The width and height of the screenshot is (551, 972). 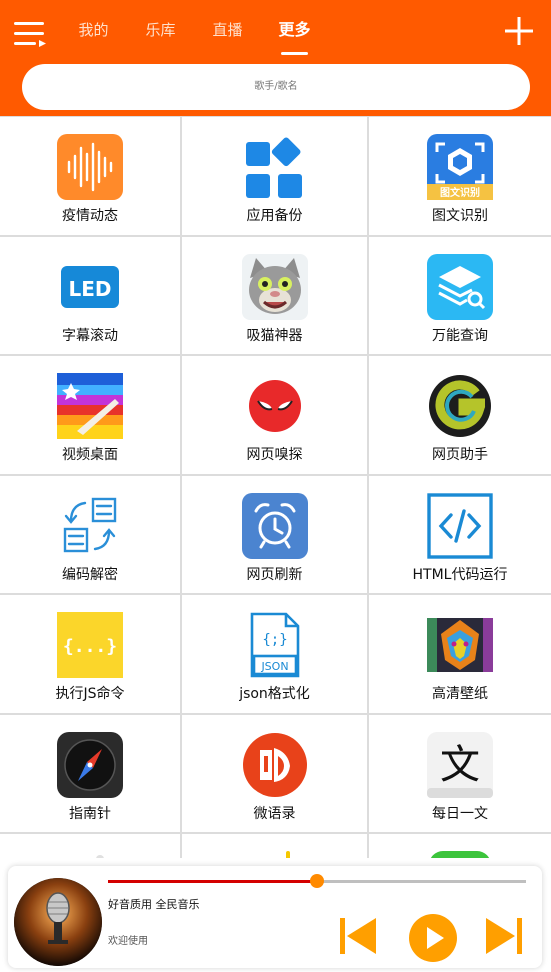 What do you see at coordinates (274, 526) in the screenshot?
I see `alarm-clock-icon` at bounding box center [274, 526].